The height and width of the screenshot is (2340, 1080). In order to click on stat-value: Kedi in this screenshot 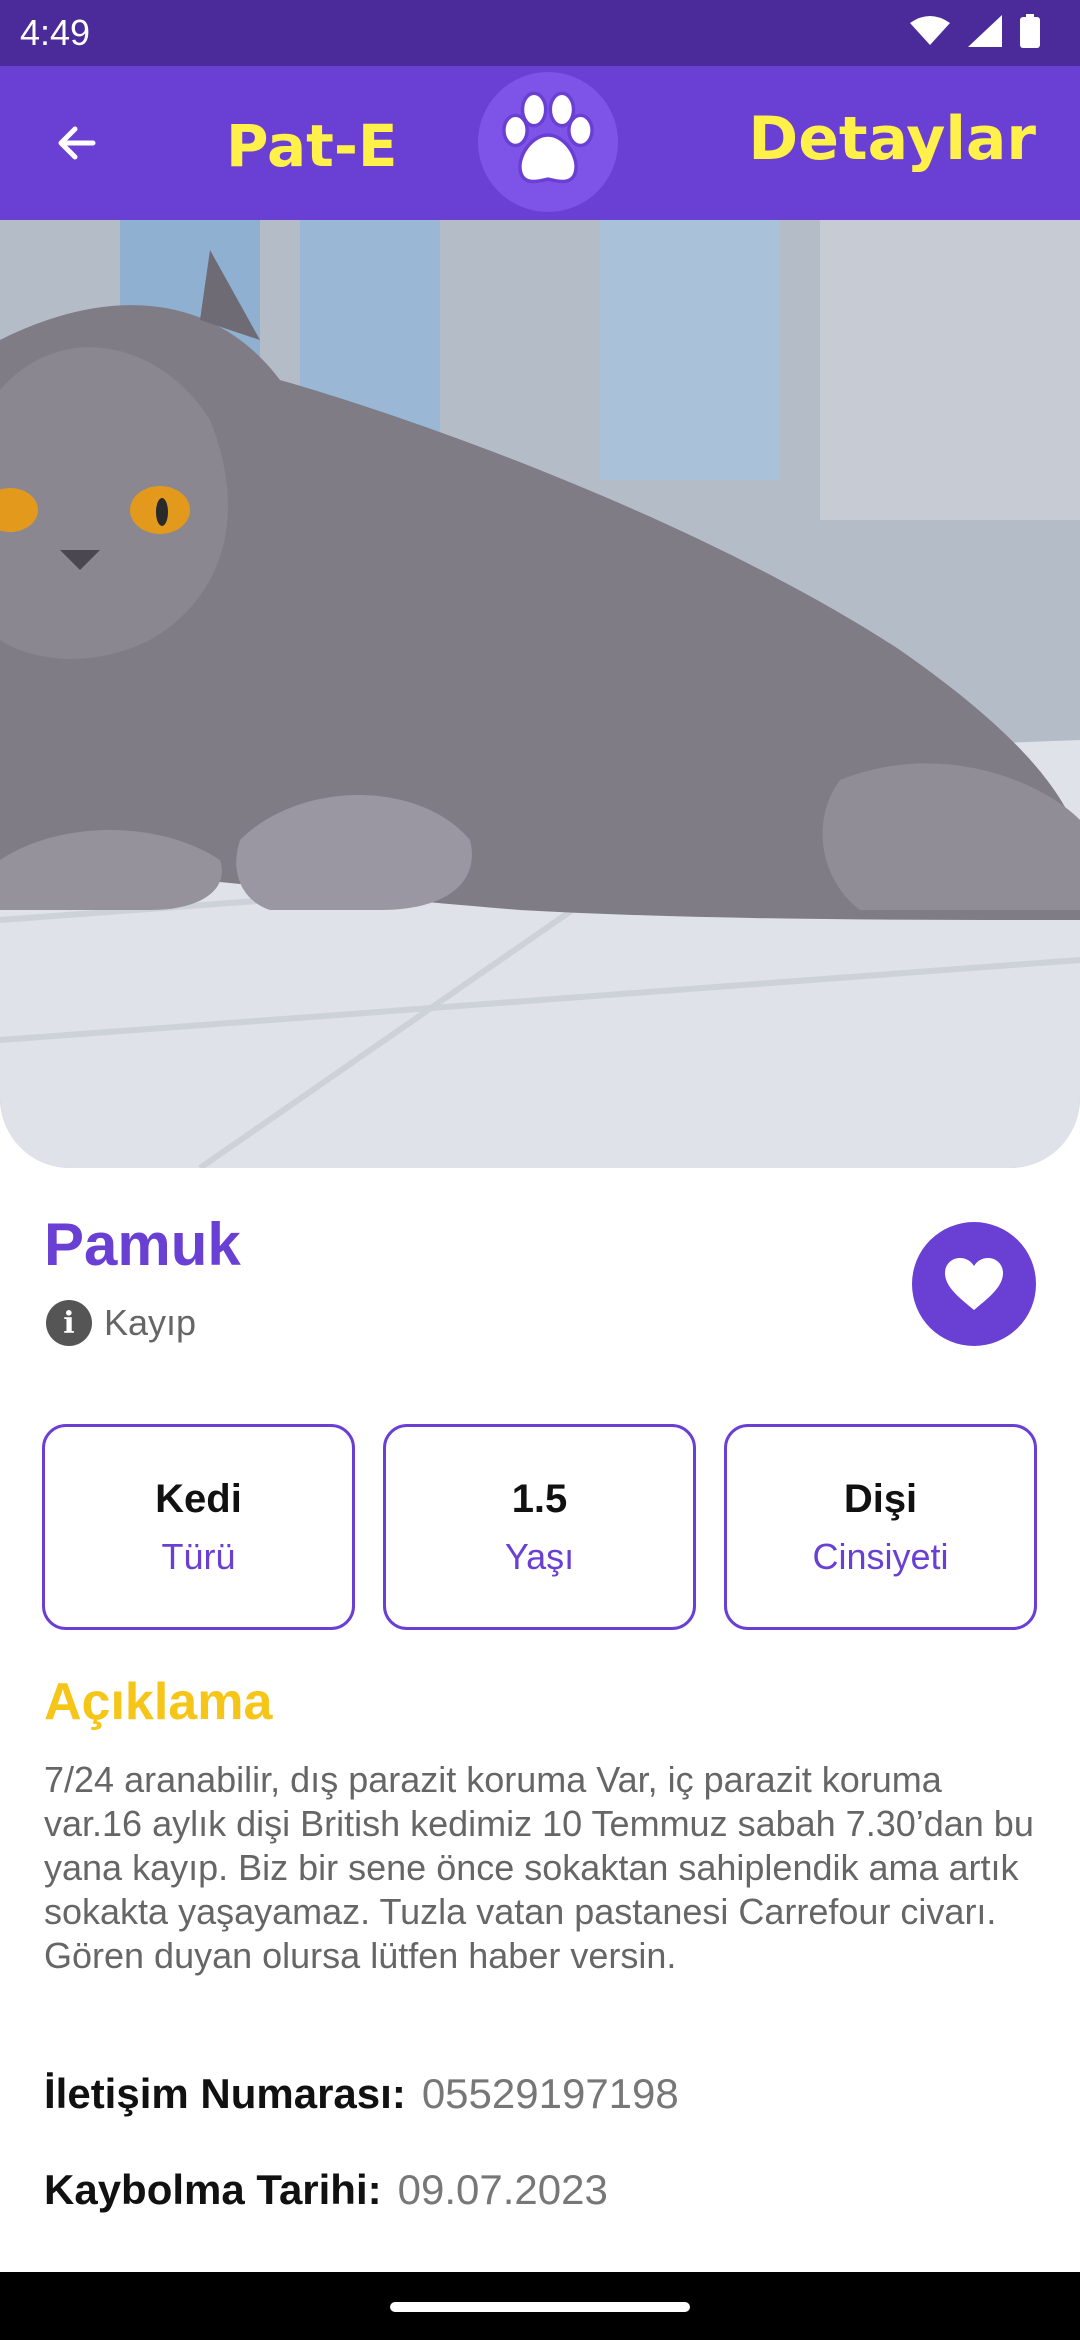, I will do `click(198, 1498)`.